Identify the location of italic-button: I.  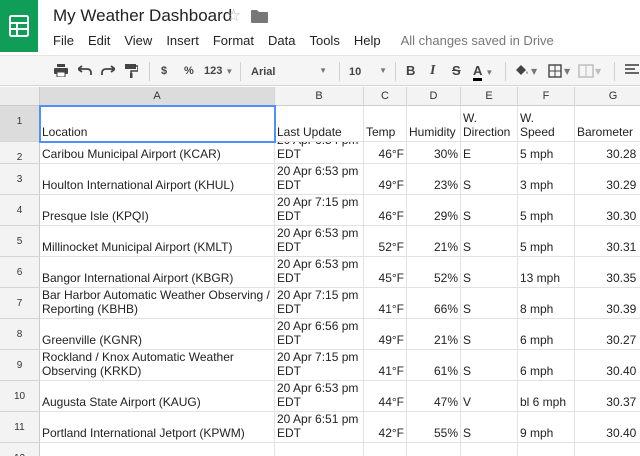
(432, 71).